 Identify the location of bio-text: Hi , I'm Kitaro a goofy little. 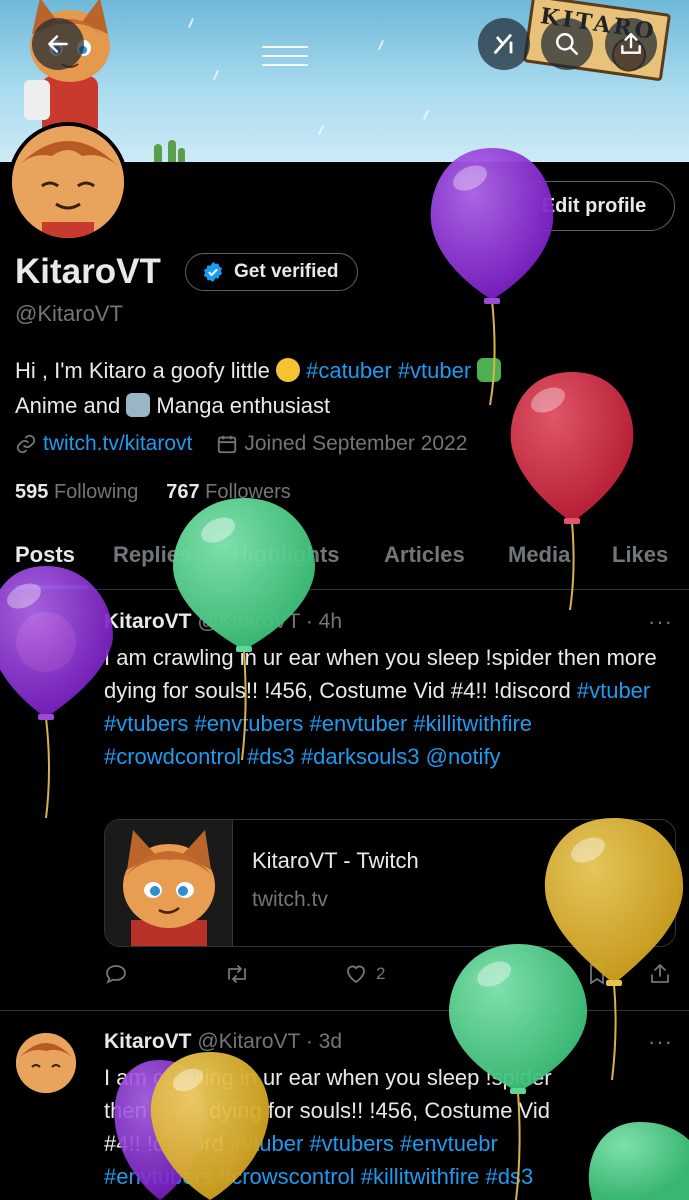
(145, 370).